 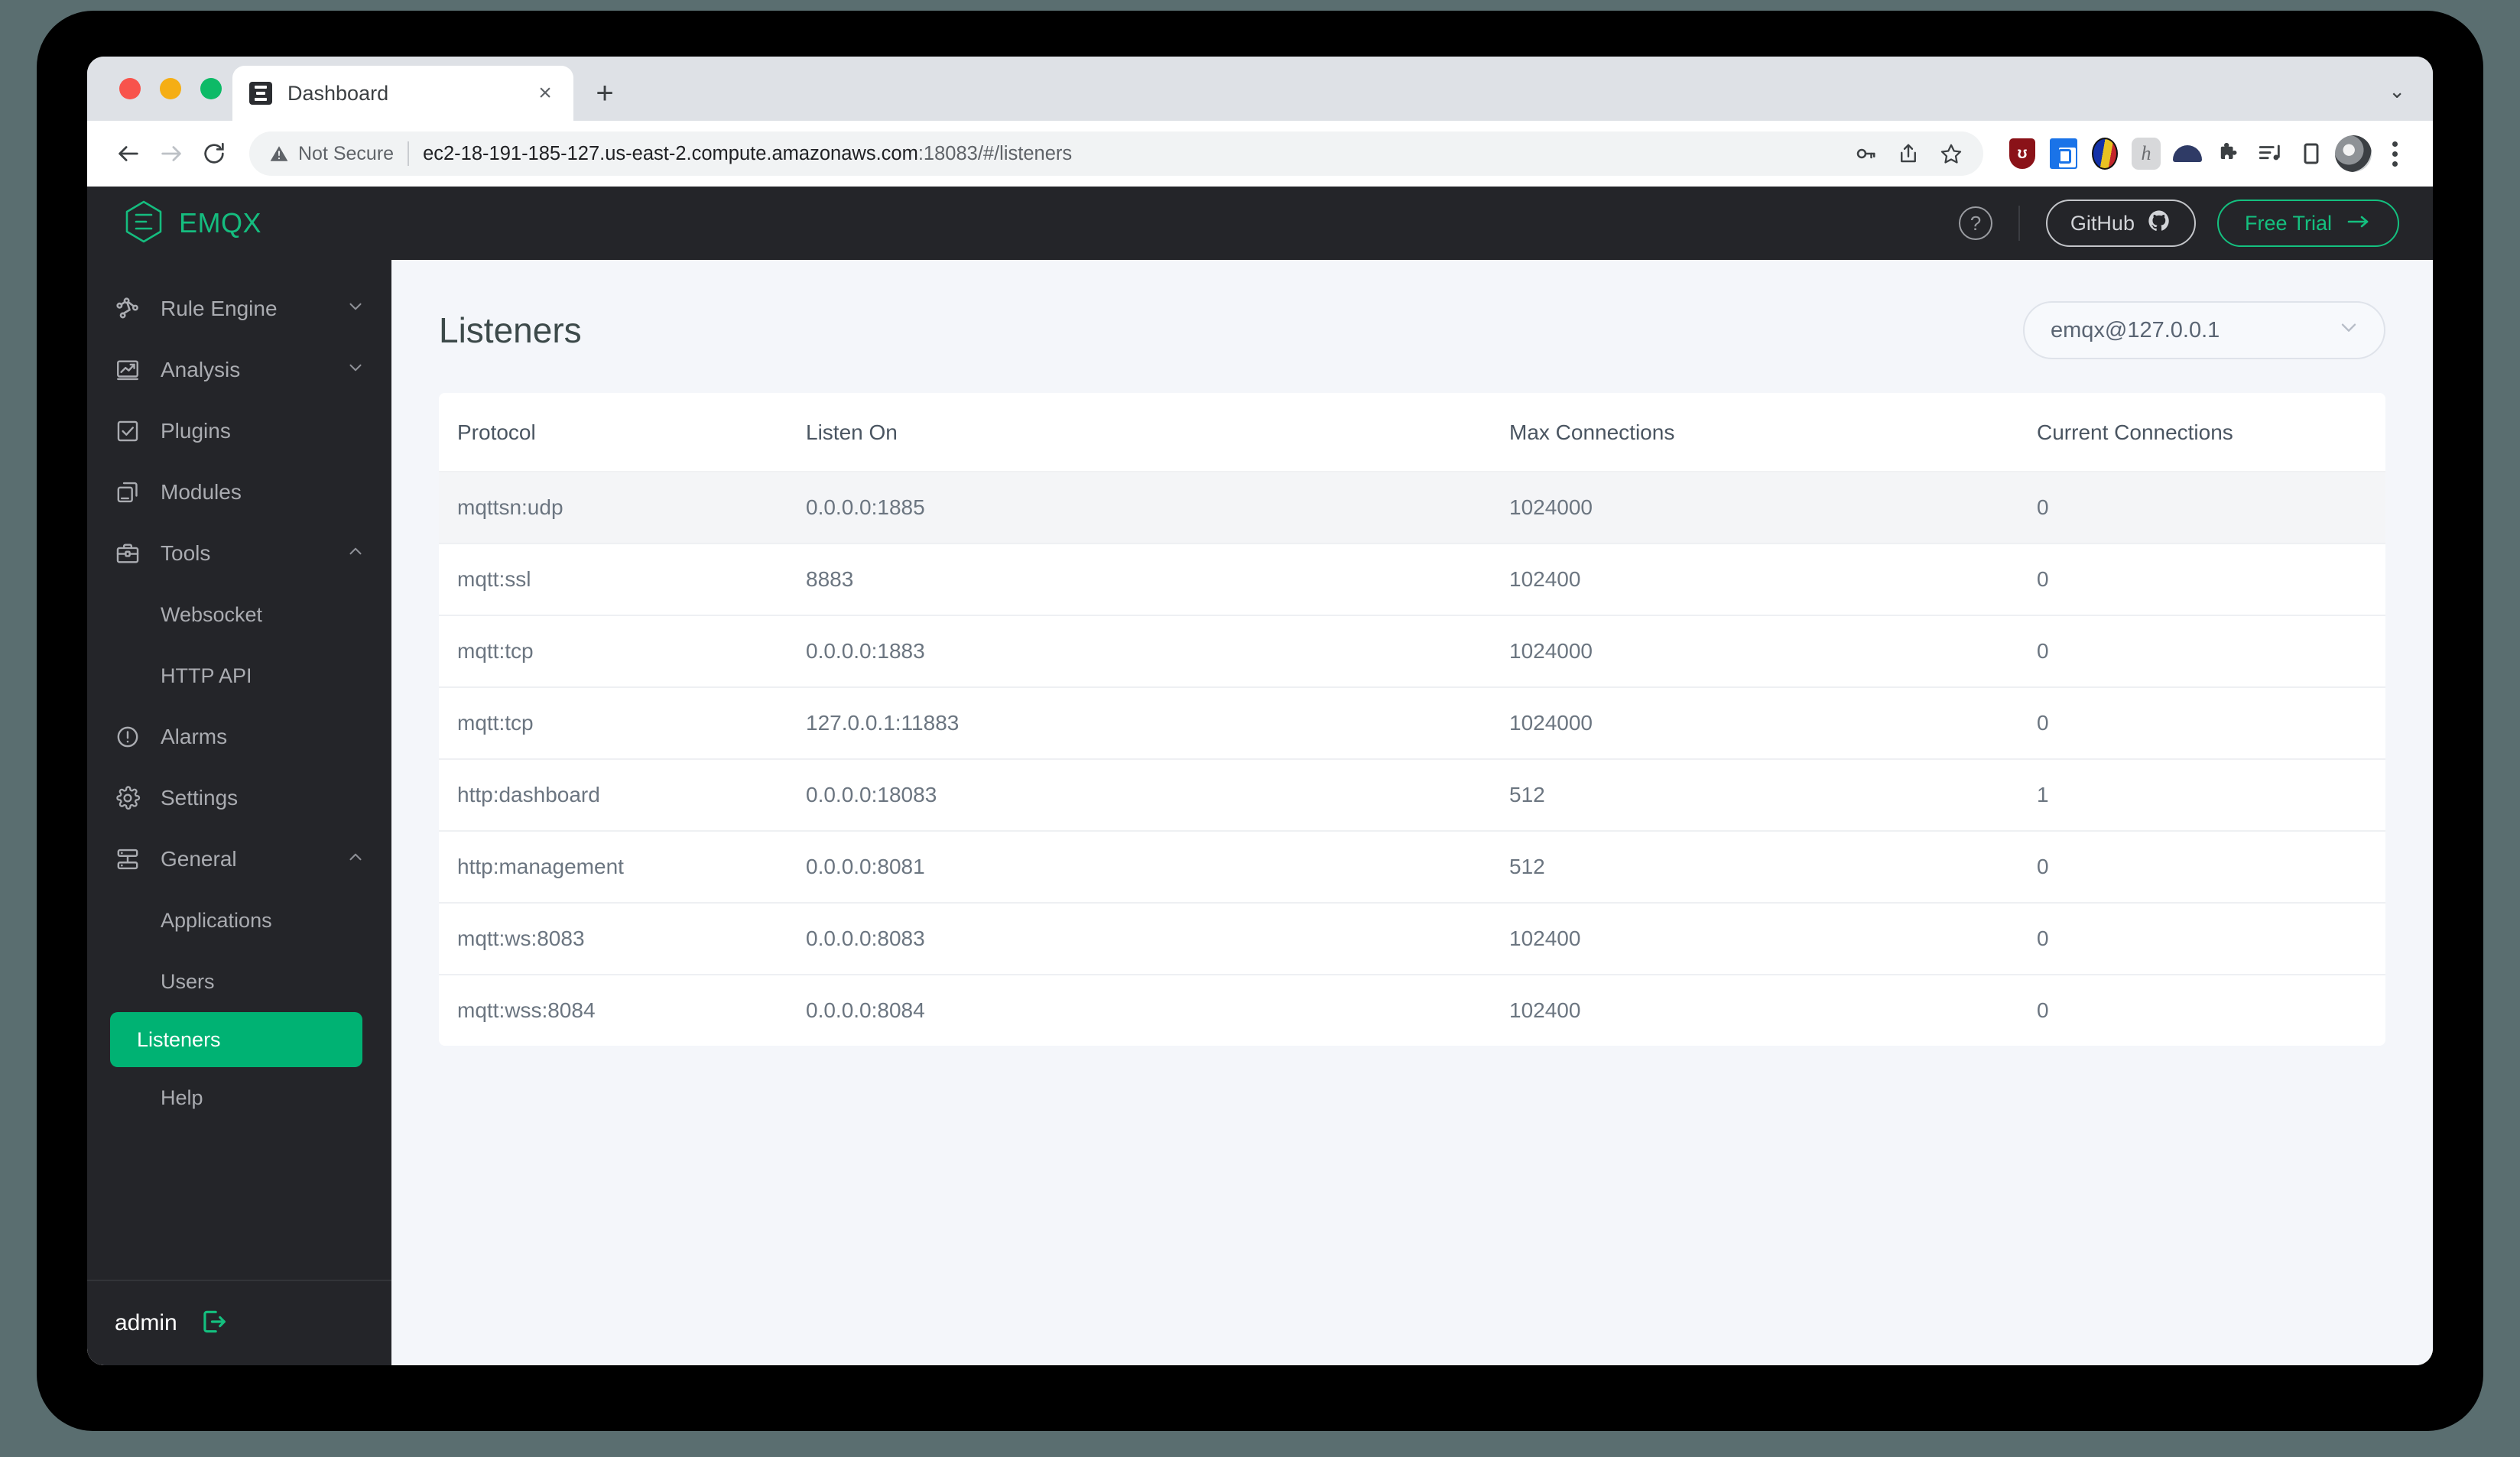 I want to click on cell-listen-on: 0.0.0.0:1883, so click(x=1157, y=651).